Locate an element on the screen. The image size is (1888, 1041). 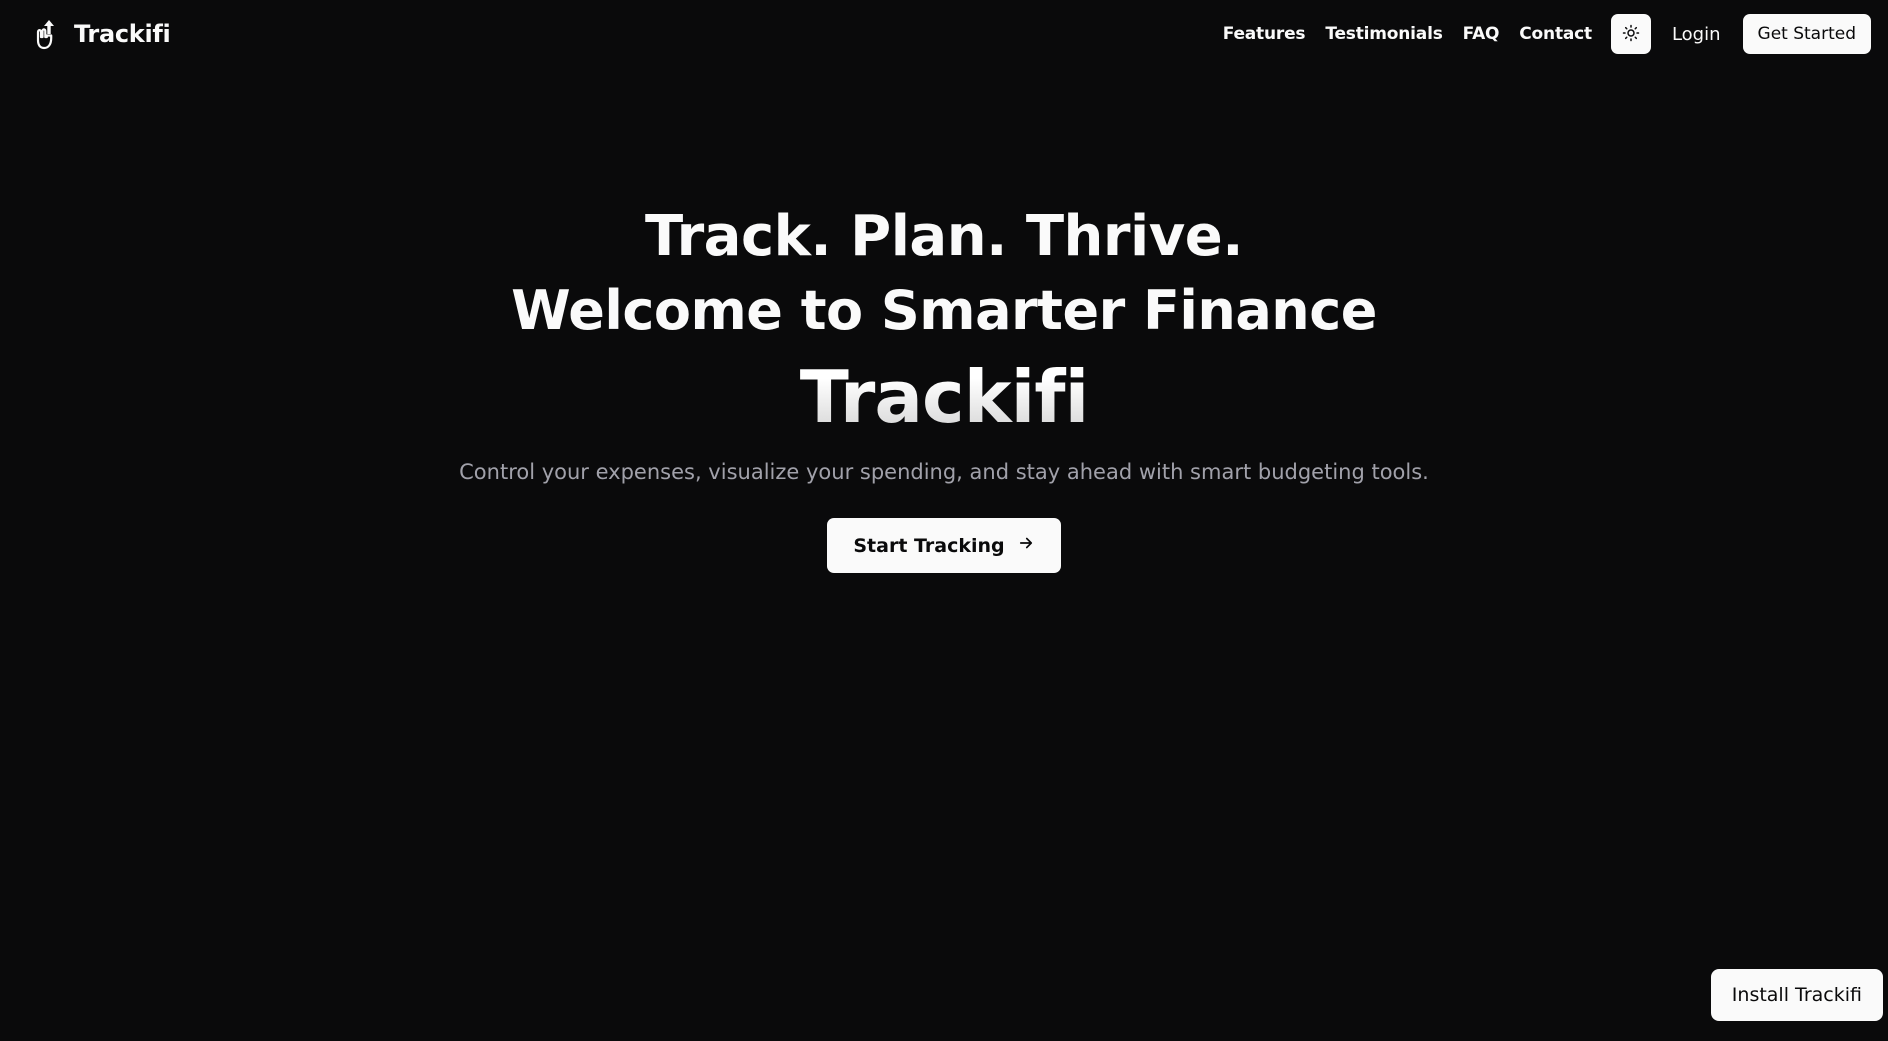
arrow-right-icon is located at coordinates (1026, 545).